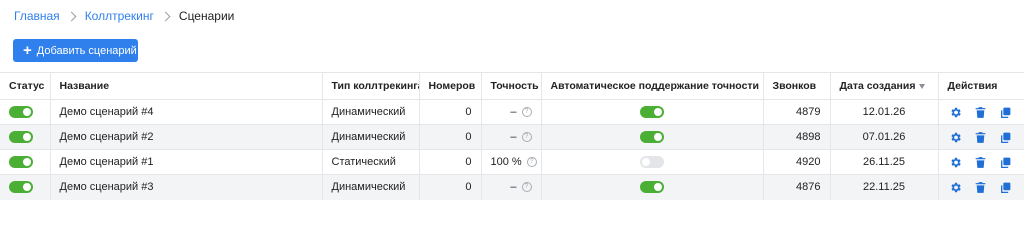  Describe the element at coordinates (371, 86) in the screenshot. I see `header-type: Тип коллтрекинга` at that location.